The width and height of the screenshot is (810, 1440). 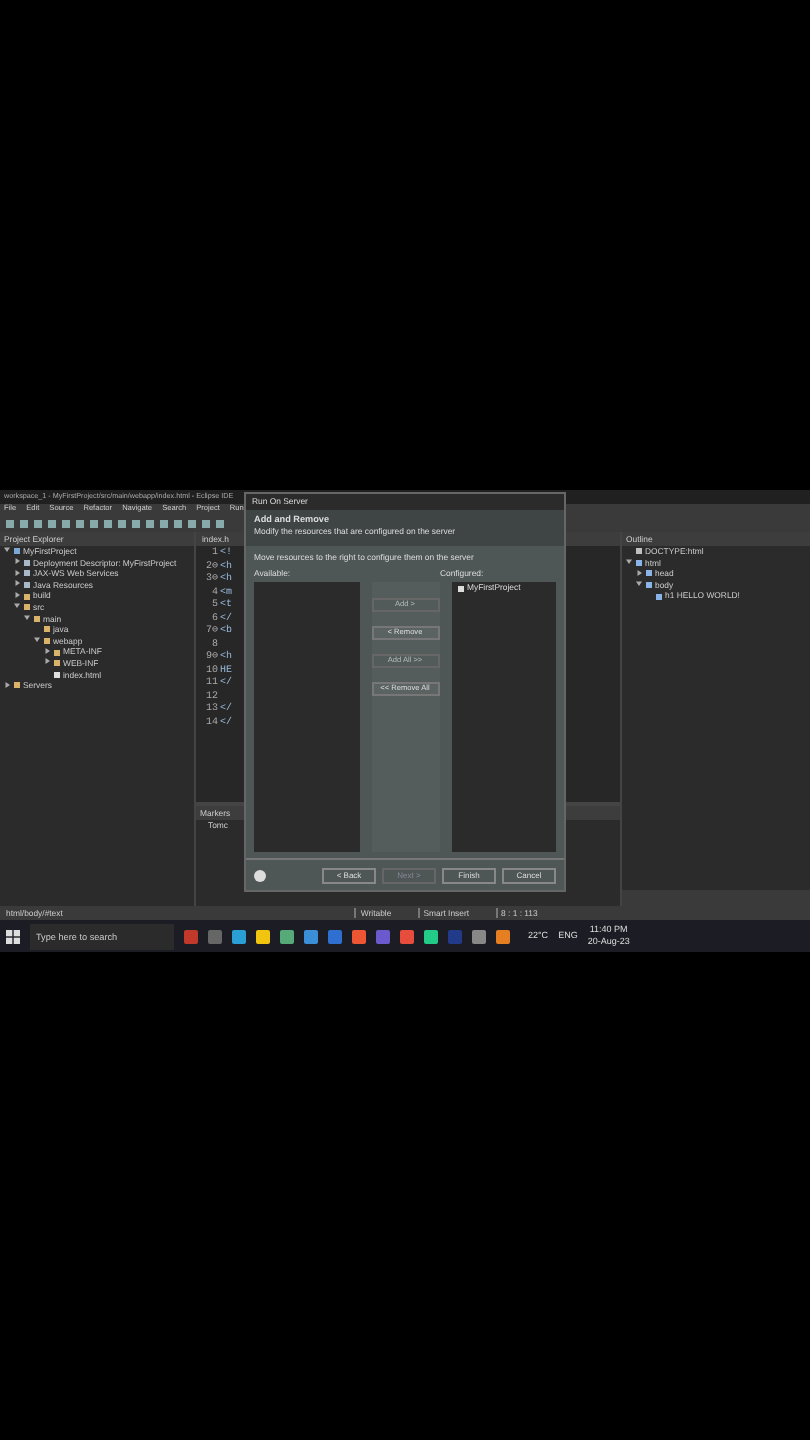 What do you see at coordinates (13, 936) in the screenshot?
I see `windows-start-icon` at bounding box center [13, 936].